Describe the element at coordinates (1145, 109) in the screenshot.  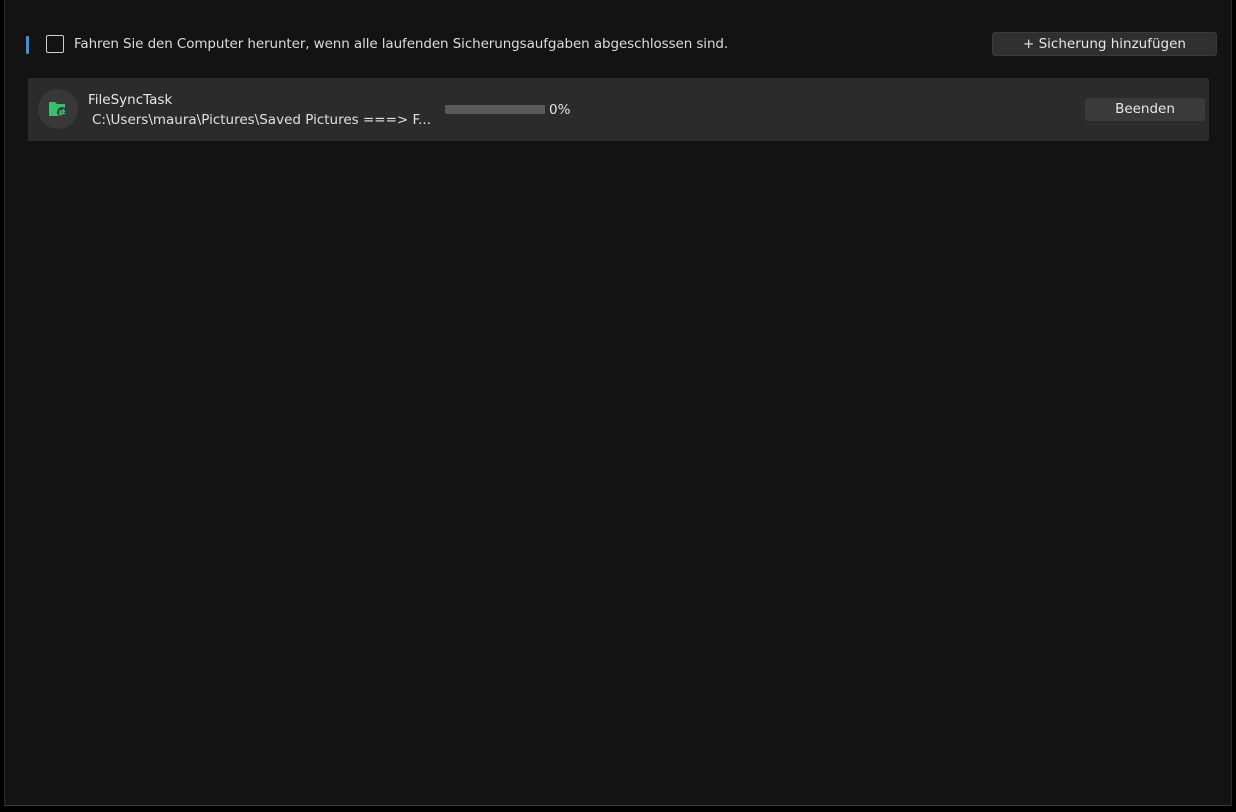
I see `stop-task-button: Beenden` at that location.